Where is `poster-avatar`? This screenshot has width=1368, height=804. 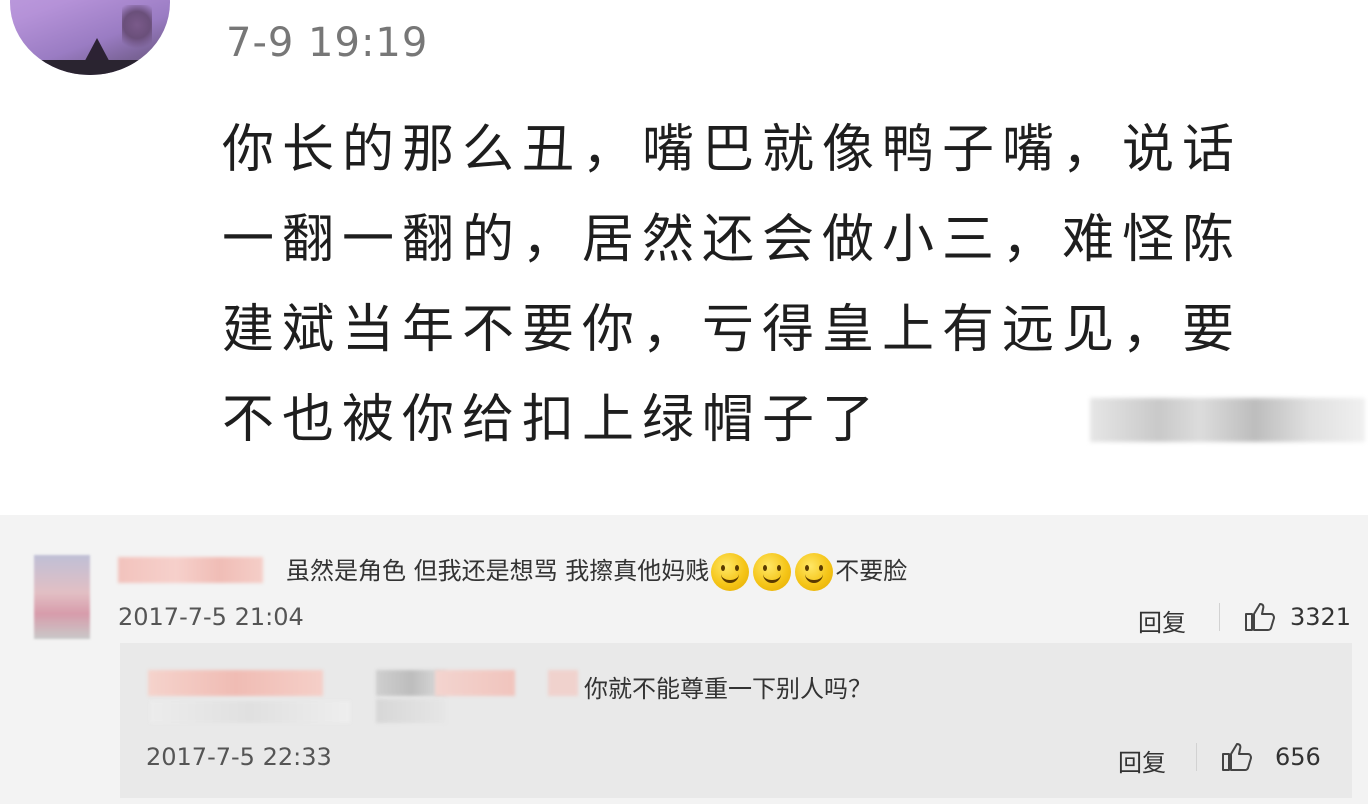
poster-avatar is located at coordinates (90, 37).